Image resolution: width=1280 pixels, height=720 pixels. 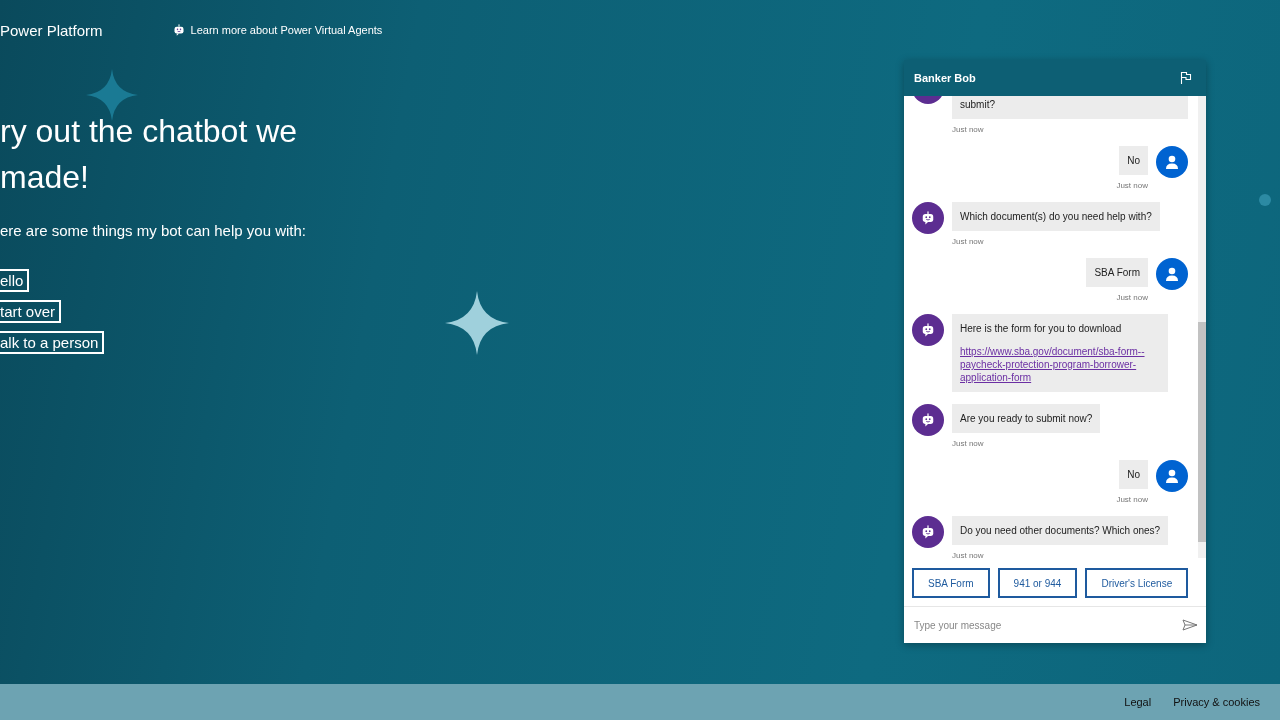 I want to click on message-bubble: Here is the form for you to download https://www.sba.gov/document/sba-form--paycheck-protection-program-borrower-application-form, so click(x=1060, y=353).